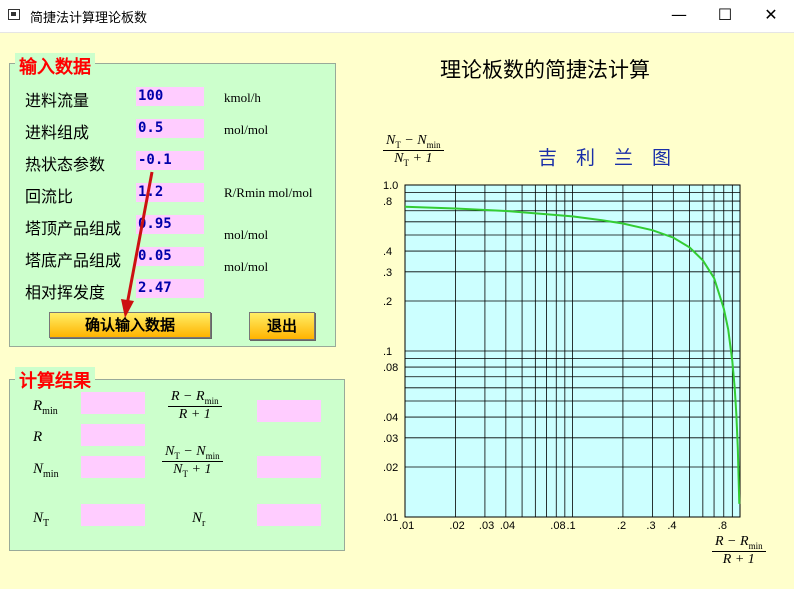  Describe the element at coordinates (390, 186) in the screenshot. I see `y-tick-label: 1.0` at that location.